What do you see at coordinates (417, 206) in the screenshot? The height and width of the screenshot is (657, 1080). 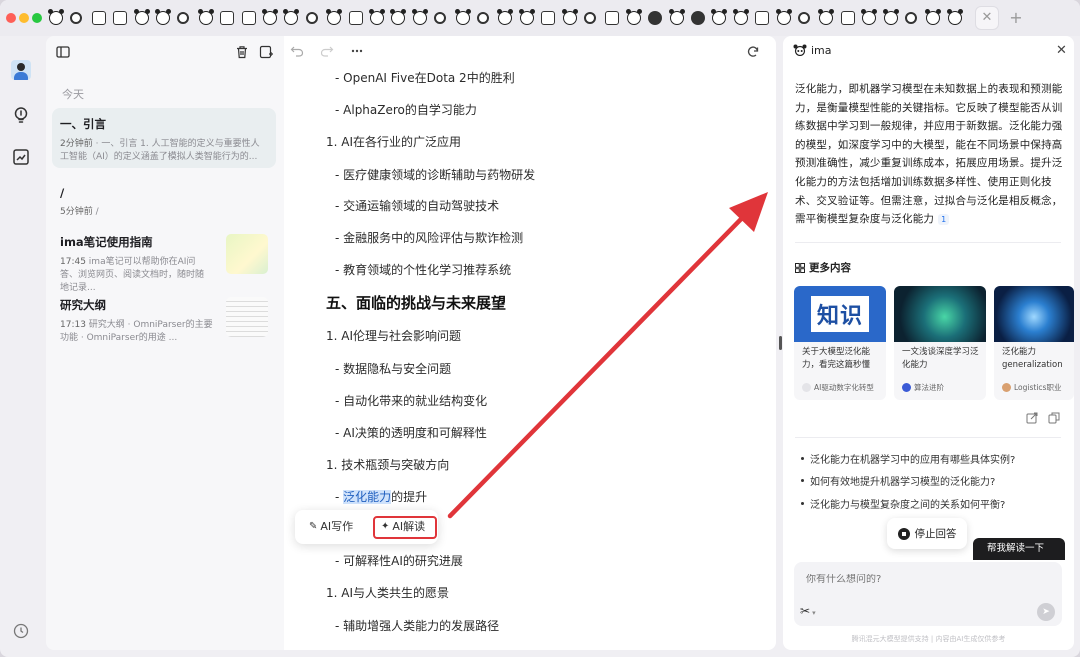 I see `editor-line: - 交通运输领域的自动驾驶技术` at bounding box center [417, 206].